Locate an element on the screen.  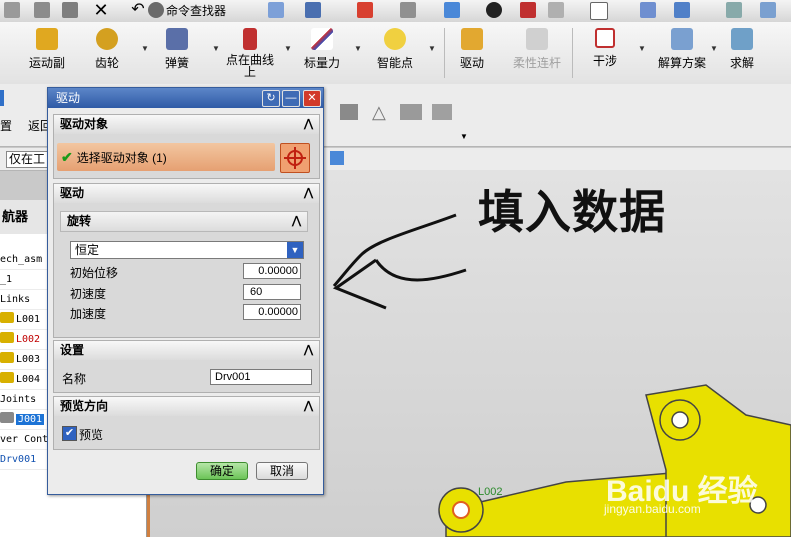
acceleration-label: 加速度 is located at coordinates (88, 314).